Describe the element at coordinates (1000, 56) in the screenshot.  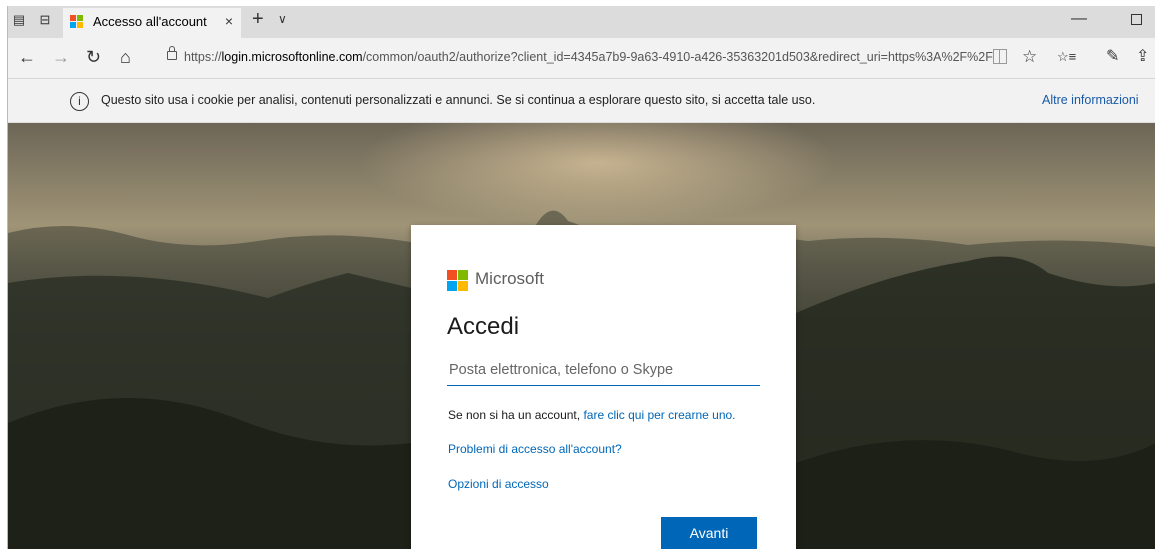
I see `reading-view-icon` at that location.